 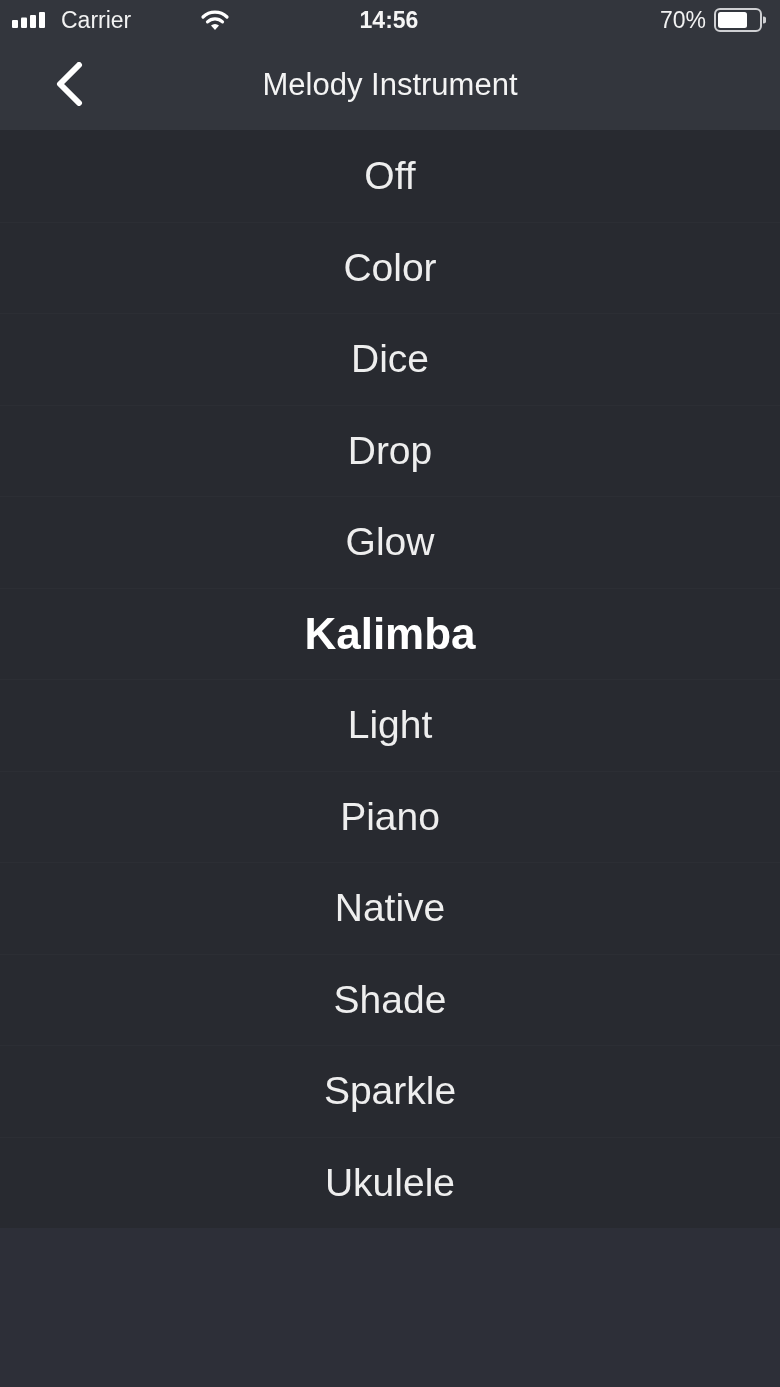 What do you see at coordinates (389, 20) in the screenshot?
I see `status-time: 14:56` at bounding box center [389, 20].